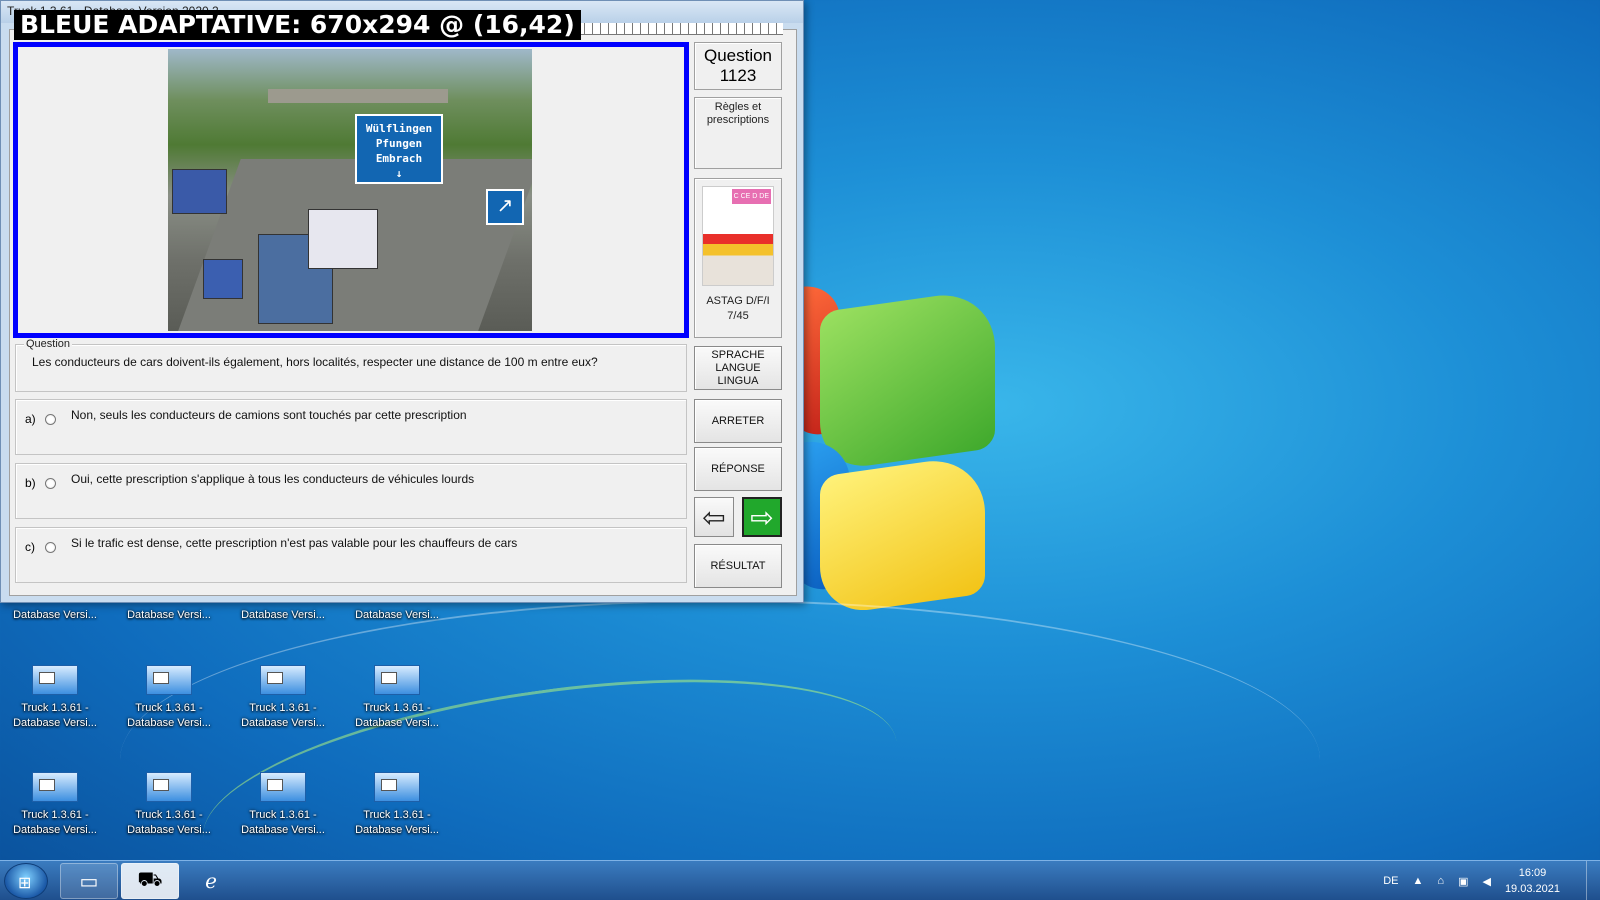 Image resolution: width=1600 pixels, height=900 pixels. I want to click on stop-button: ARRETER, so click(738, 421).